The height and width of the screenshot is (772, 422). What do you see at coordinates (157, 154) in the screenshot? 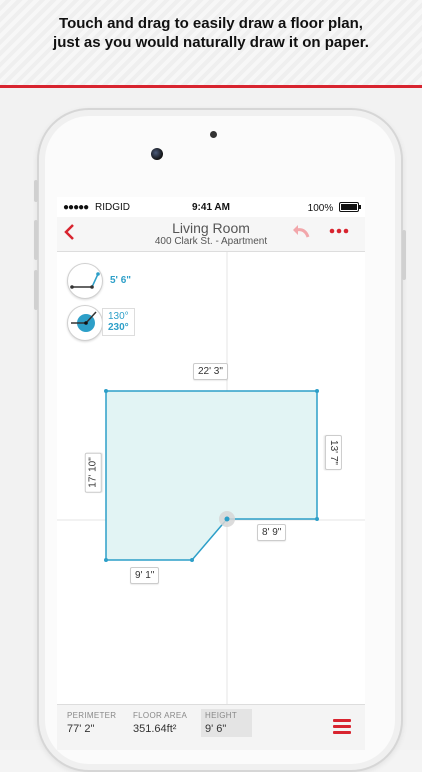
I see `front-camera` at bounding box center [157, 154].